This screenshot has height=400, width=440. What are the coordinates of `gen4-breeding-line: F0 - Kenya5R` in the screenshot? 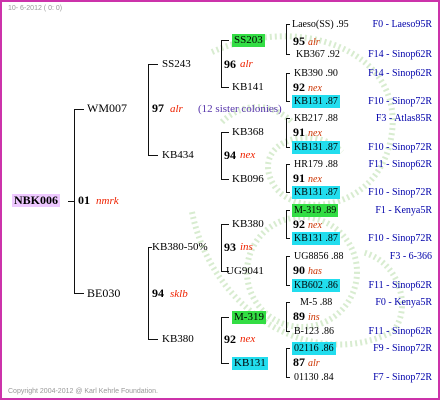 It's located at (403, 302).